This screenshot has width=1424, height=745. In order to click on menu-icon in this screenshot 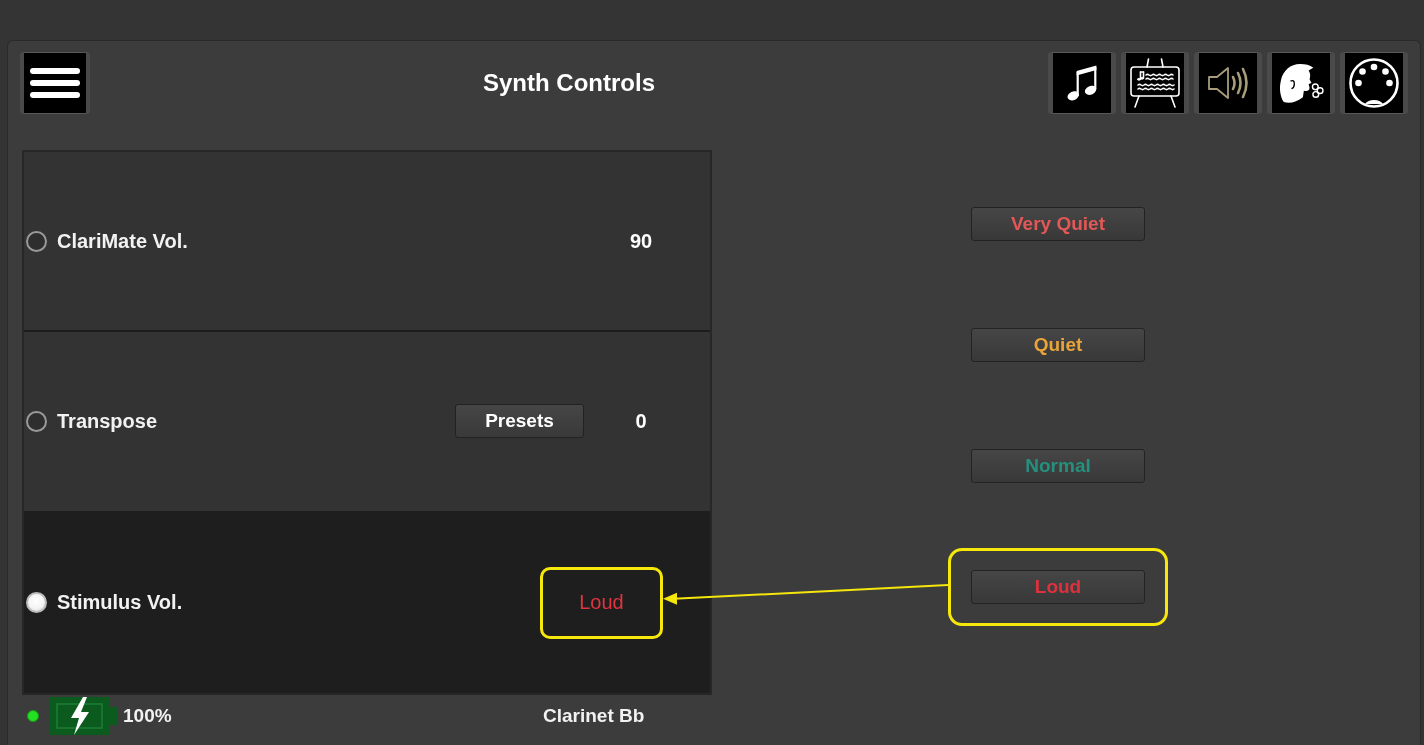, I will do `click(55, 83)`.